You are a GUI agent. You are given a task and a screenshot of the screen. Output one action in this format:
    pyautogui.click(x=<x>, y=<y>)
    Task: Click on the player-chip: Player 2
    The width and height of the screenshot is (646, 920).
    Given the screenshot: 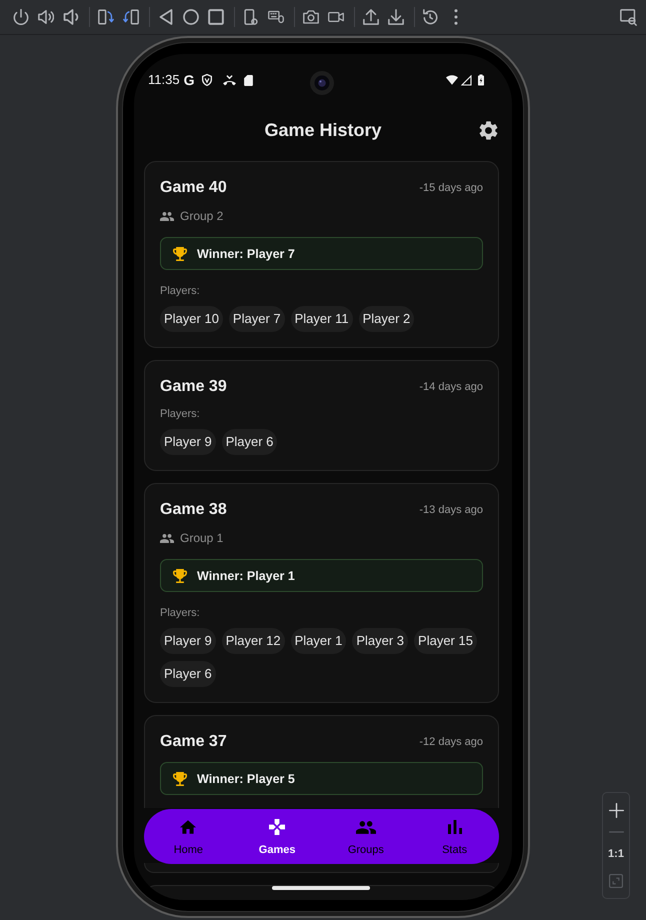 What is the action you would take?
    pyautogui.click(x=386, y=319)
    